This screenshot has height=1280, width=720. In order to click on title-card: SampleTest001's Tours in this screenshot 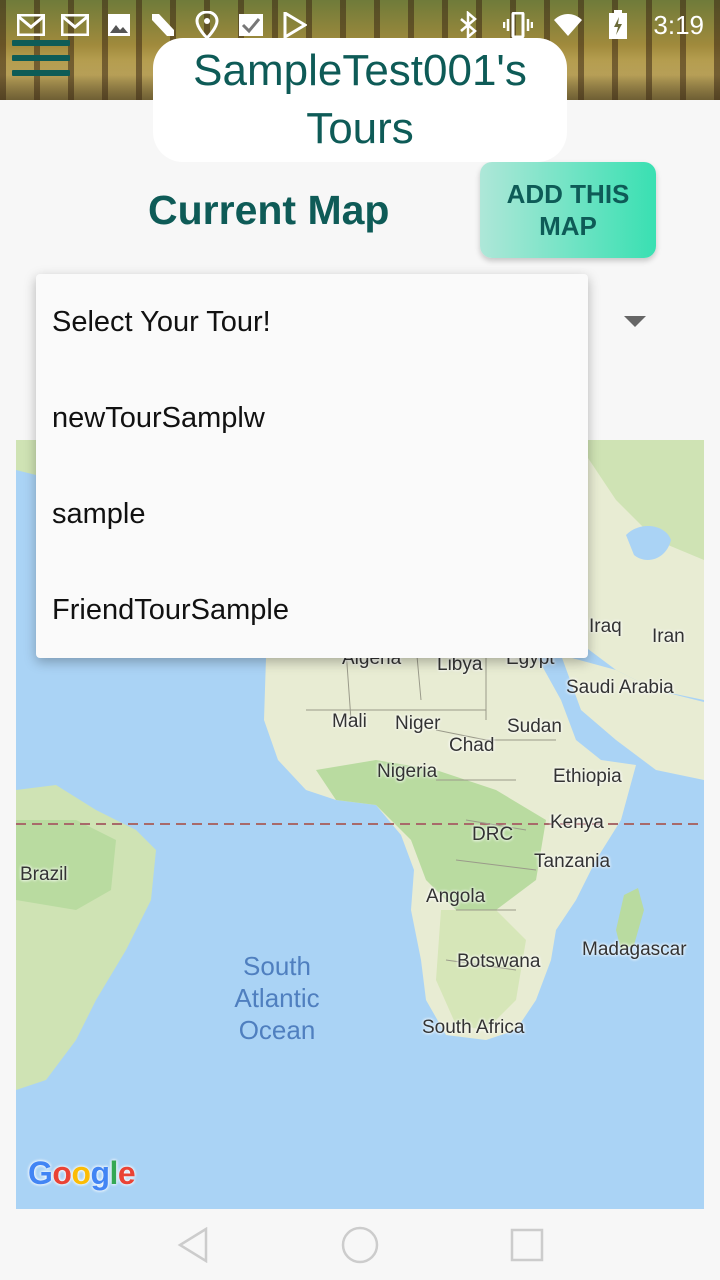, I will do `click(360, 100)`.